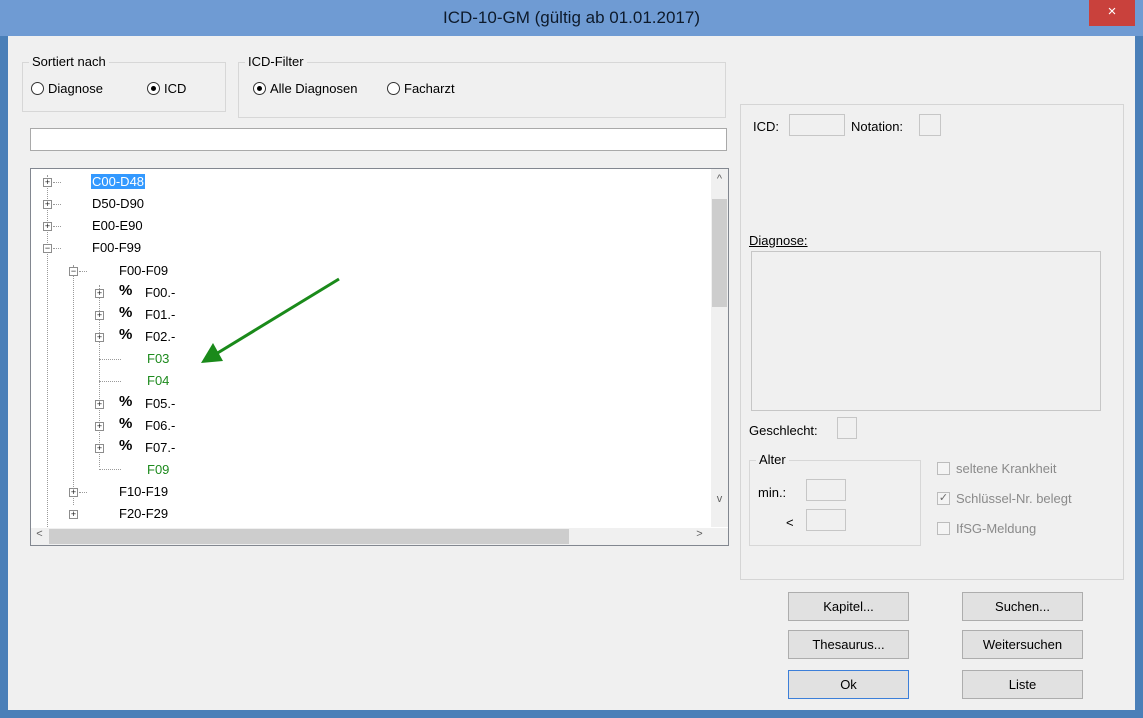 Image resolution: width=1143 pixels, height=718 pixels. I want to click on horizontal-scroll-thumb, so click(309, 536).